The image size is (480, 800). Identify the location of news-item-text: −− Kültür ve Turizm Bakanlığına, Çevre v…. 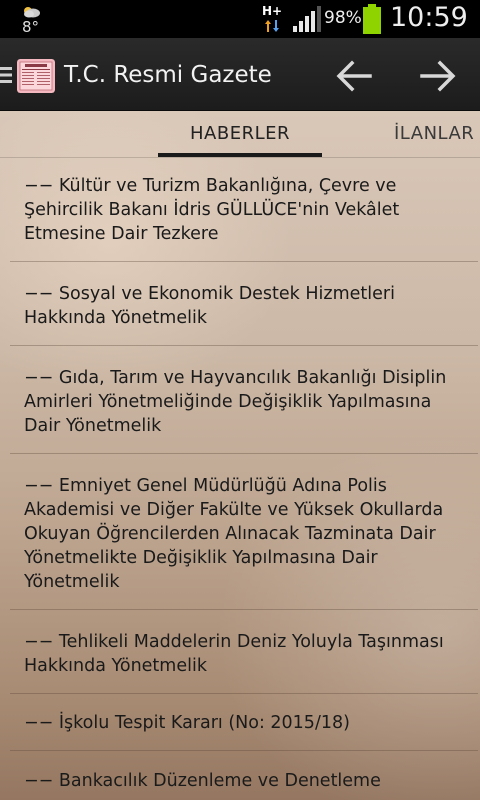
(212, 210).